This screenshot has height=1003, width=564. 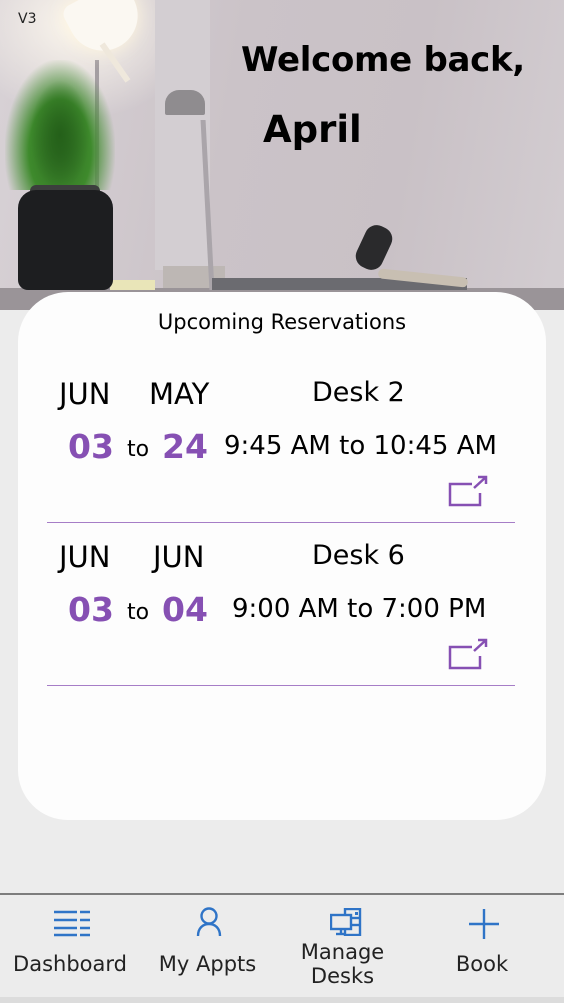 I want to click on end-day: 24, so click(x=185, y=446).